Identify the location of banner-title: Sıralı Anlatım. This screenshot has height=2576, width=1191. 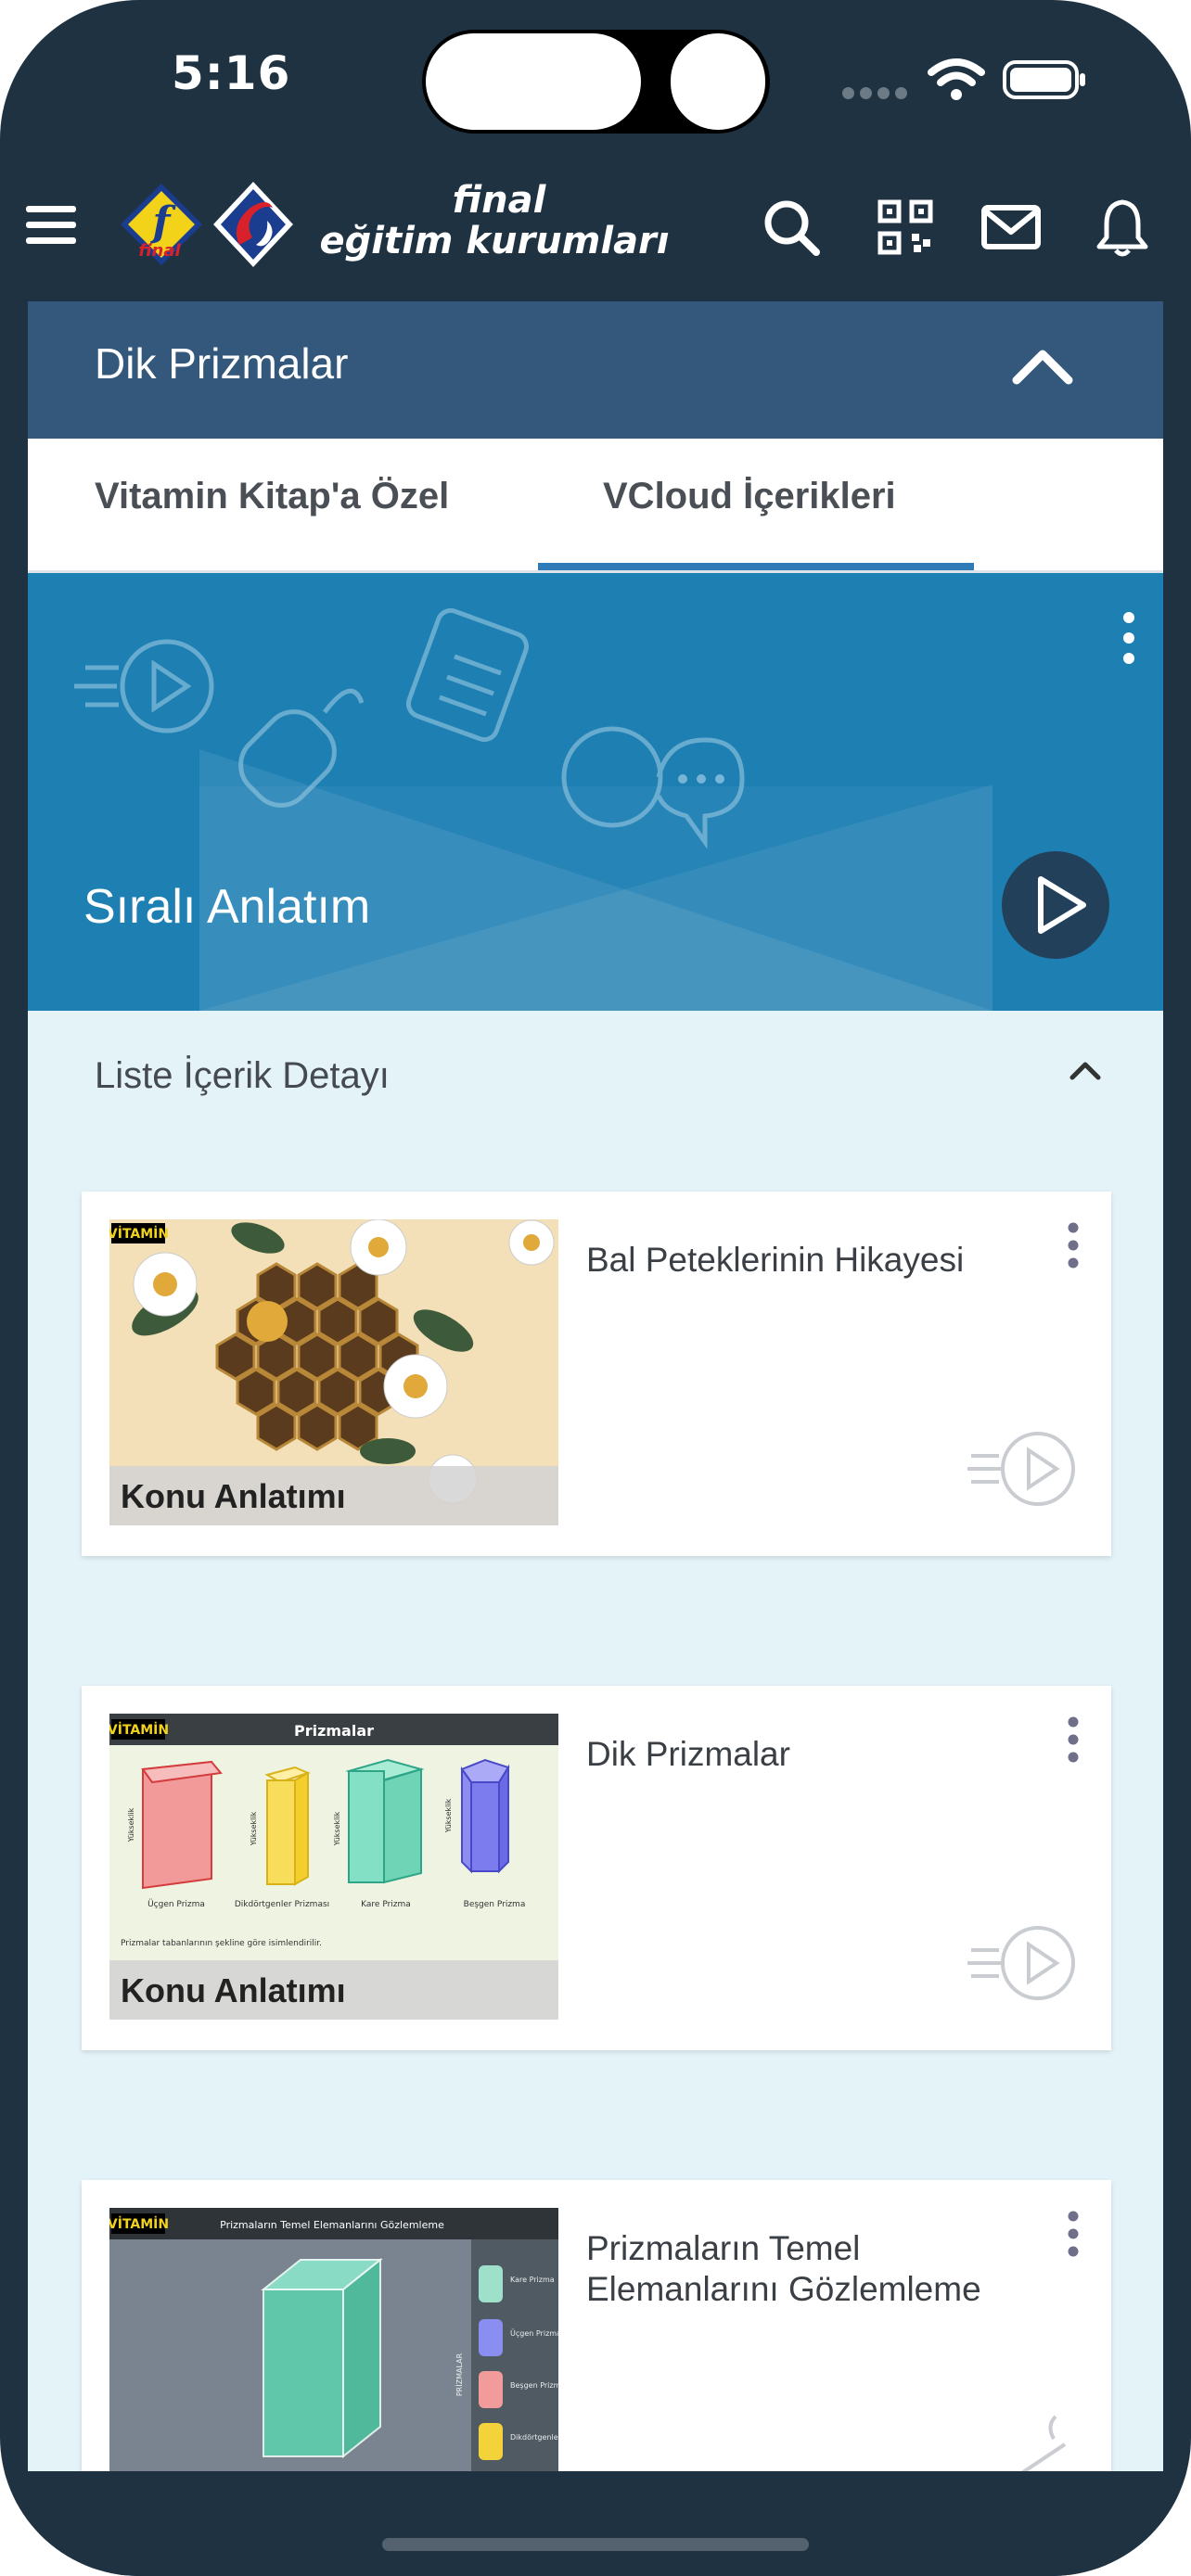
(227, 907).